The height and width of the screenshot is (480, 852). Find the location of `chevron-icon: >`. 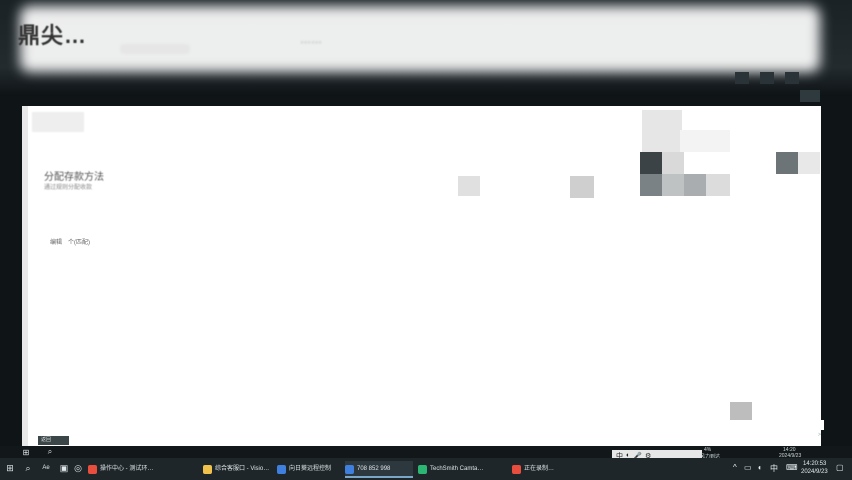

chevron-icon: > is located at coordinates (819, 435).